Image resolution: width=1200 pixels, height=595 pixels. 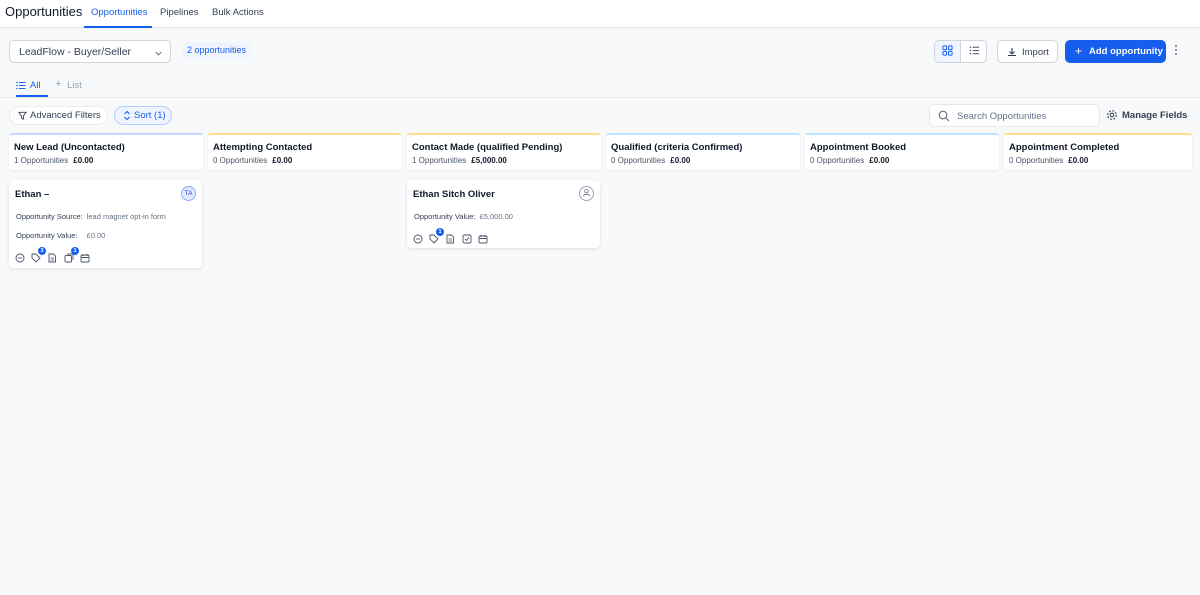 I want to click on filter-icon, so click(x=22, y=117).